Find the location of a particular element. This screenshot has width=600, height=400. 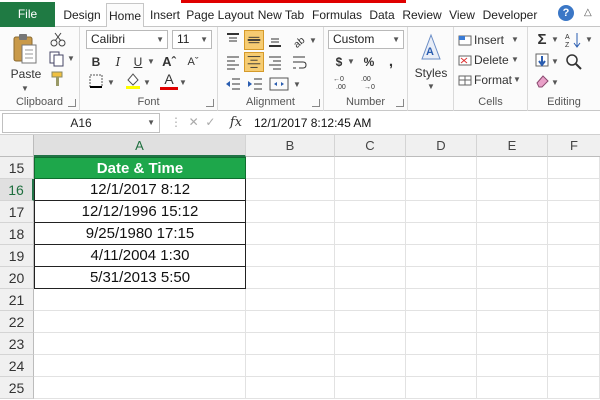

cell-b18 is located at coordinates (290, 234).